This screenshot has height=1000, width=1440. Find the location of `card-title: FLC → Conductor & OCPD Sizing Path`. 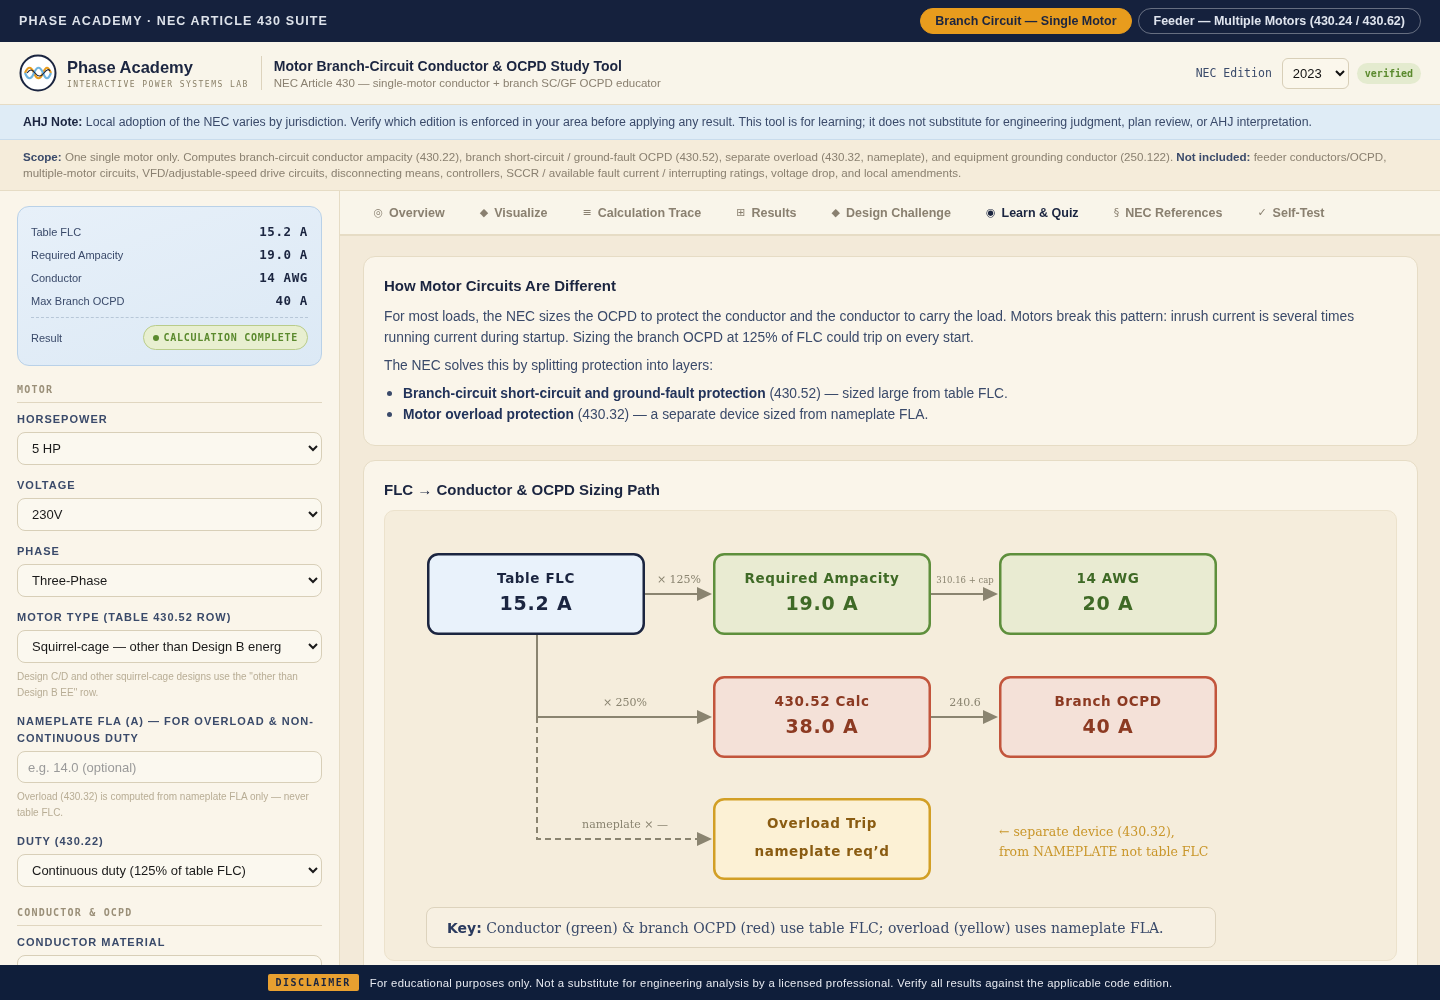

card-title: FLC → Conductor & OCPD Sizing Path is located at coordinates (522, 490).